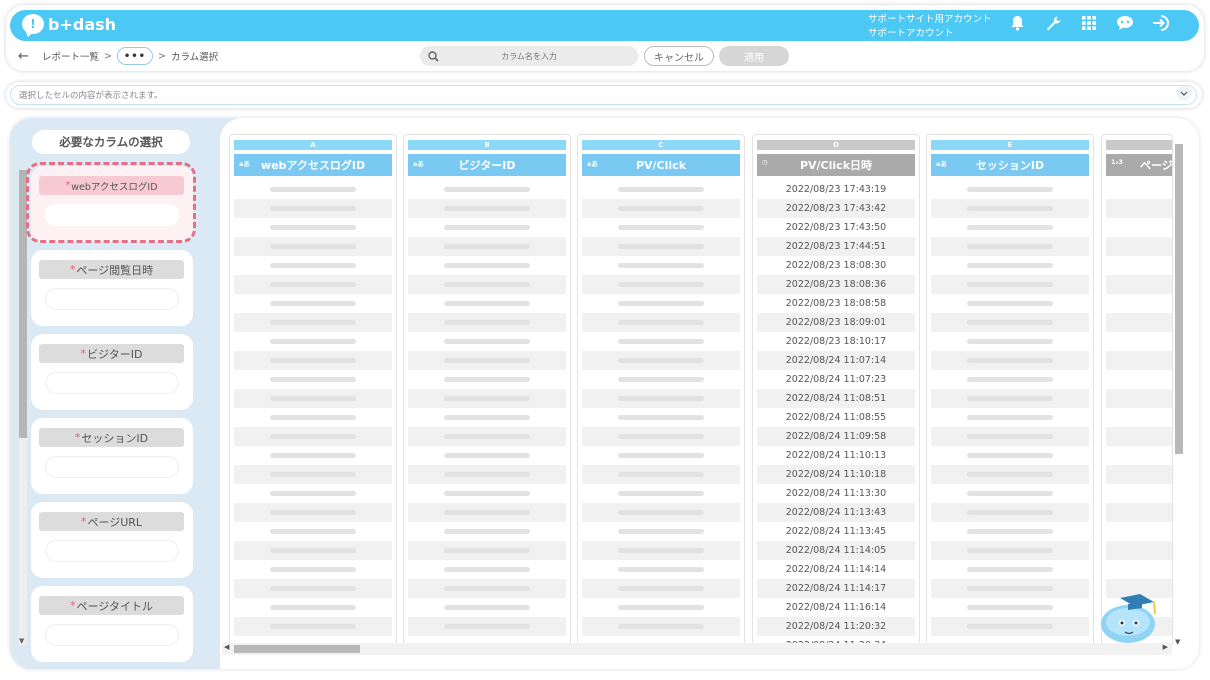 This screenshot has width=1210, height=680. Describe the element at coordinates (112, 624) in the screenshot. I see `required-column-card: * ページタイトル` at that location.